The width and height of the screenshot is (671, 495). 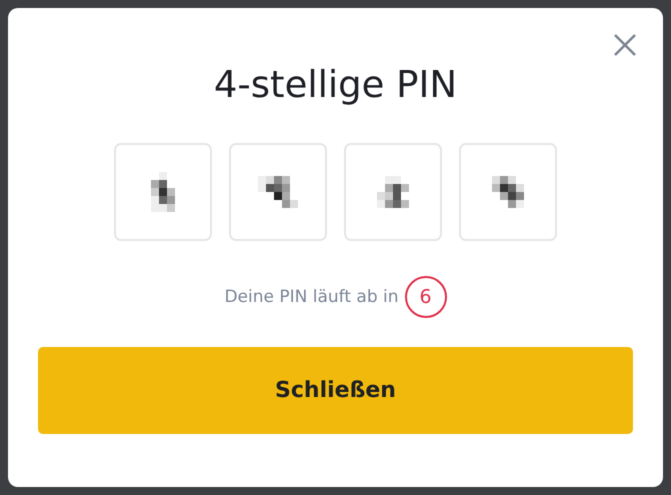 What do you see at coordinates (425, 297) in the screenshot?
I see `countdown-badge: 6` at bounding box center [425, 297].